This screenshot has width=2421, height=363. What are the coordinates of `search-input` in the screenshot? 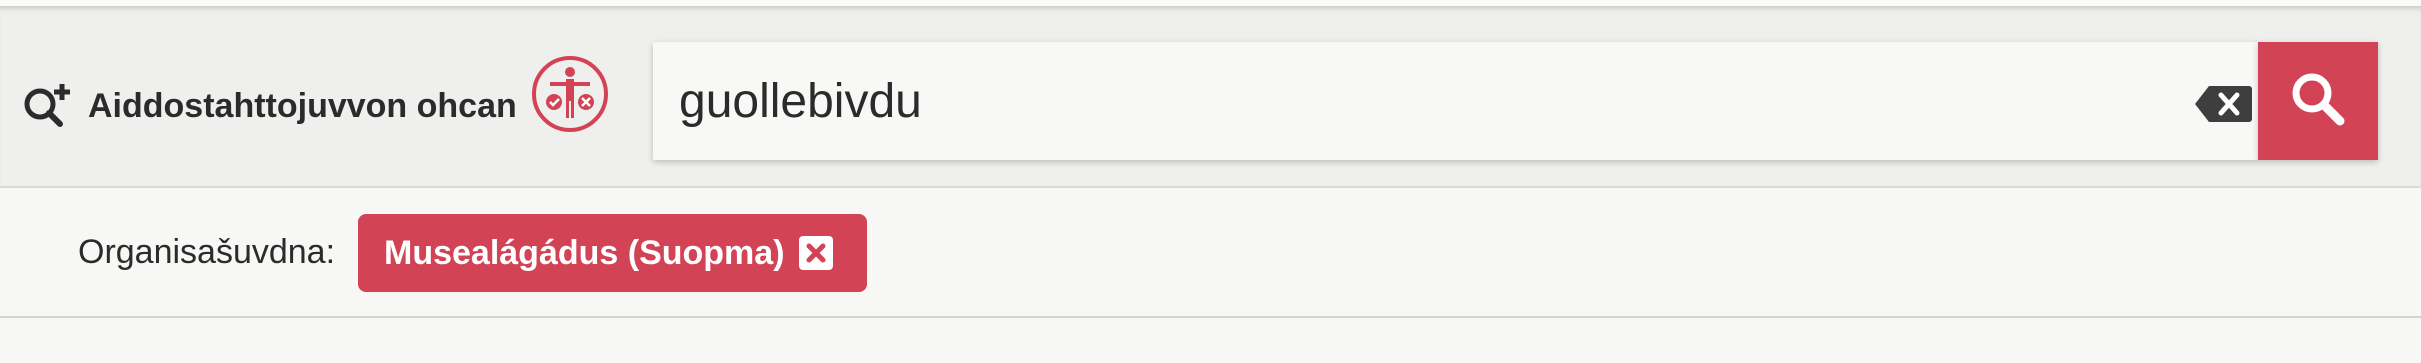 It's located at (1419, 101).